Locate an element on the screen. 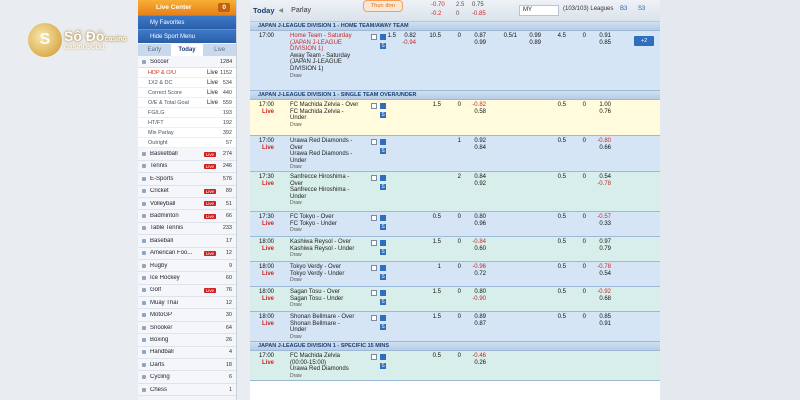 The width and height of the screenshot is (800, 400). odds-value: -0.90 is located at coordinates (478, 299).